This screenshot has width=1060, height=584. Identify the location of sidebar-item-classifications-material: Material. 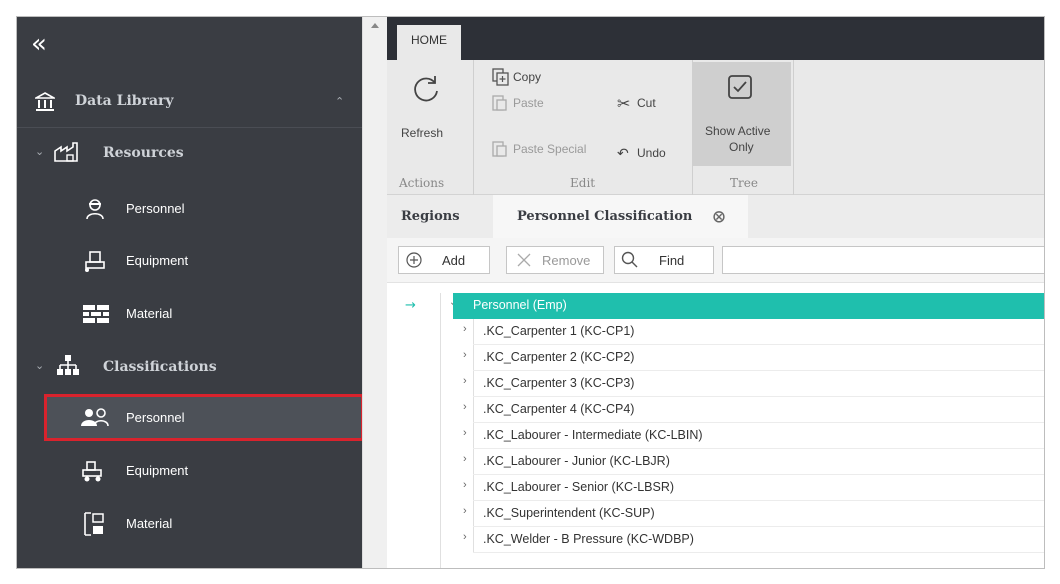
(189, 524).